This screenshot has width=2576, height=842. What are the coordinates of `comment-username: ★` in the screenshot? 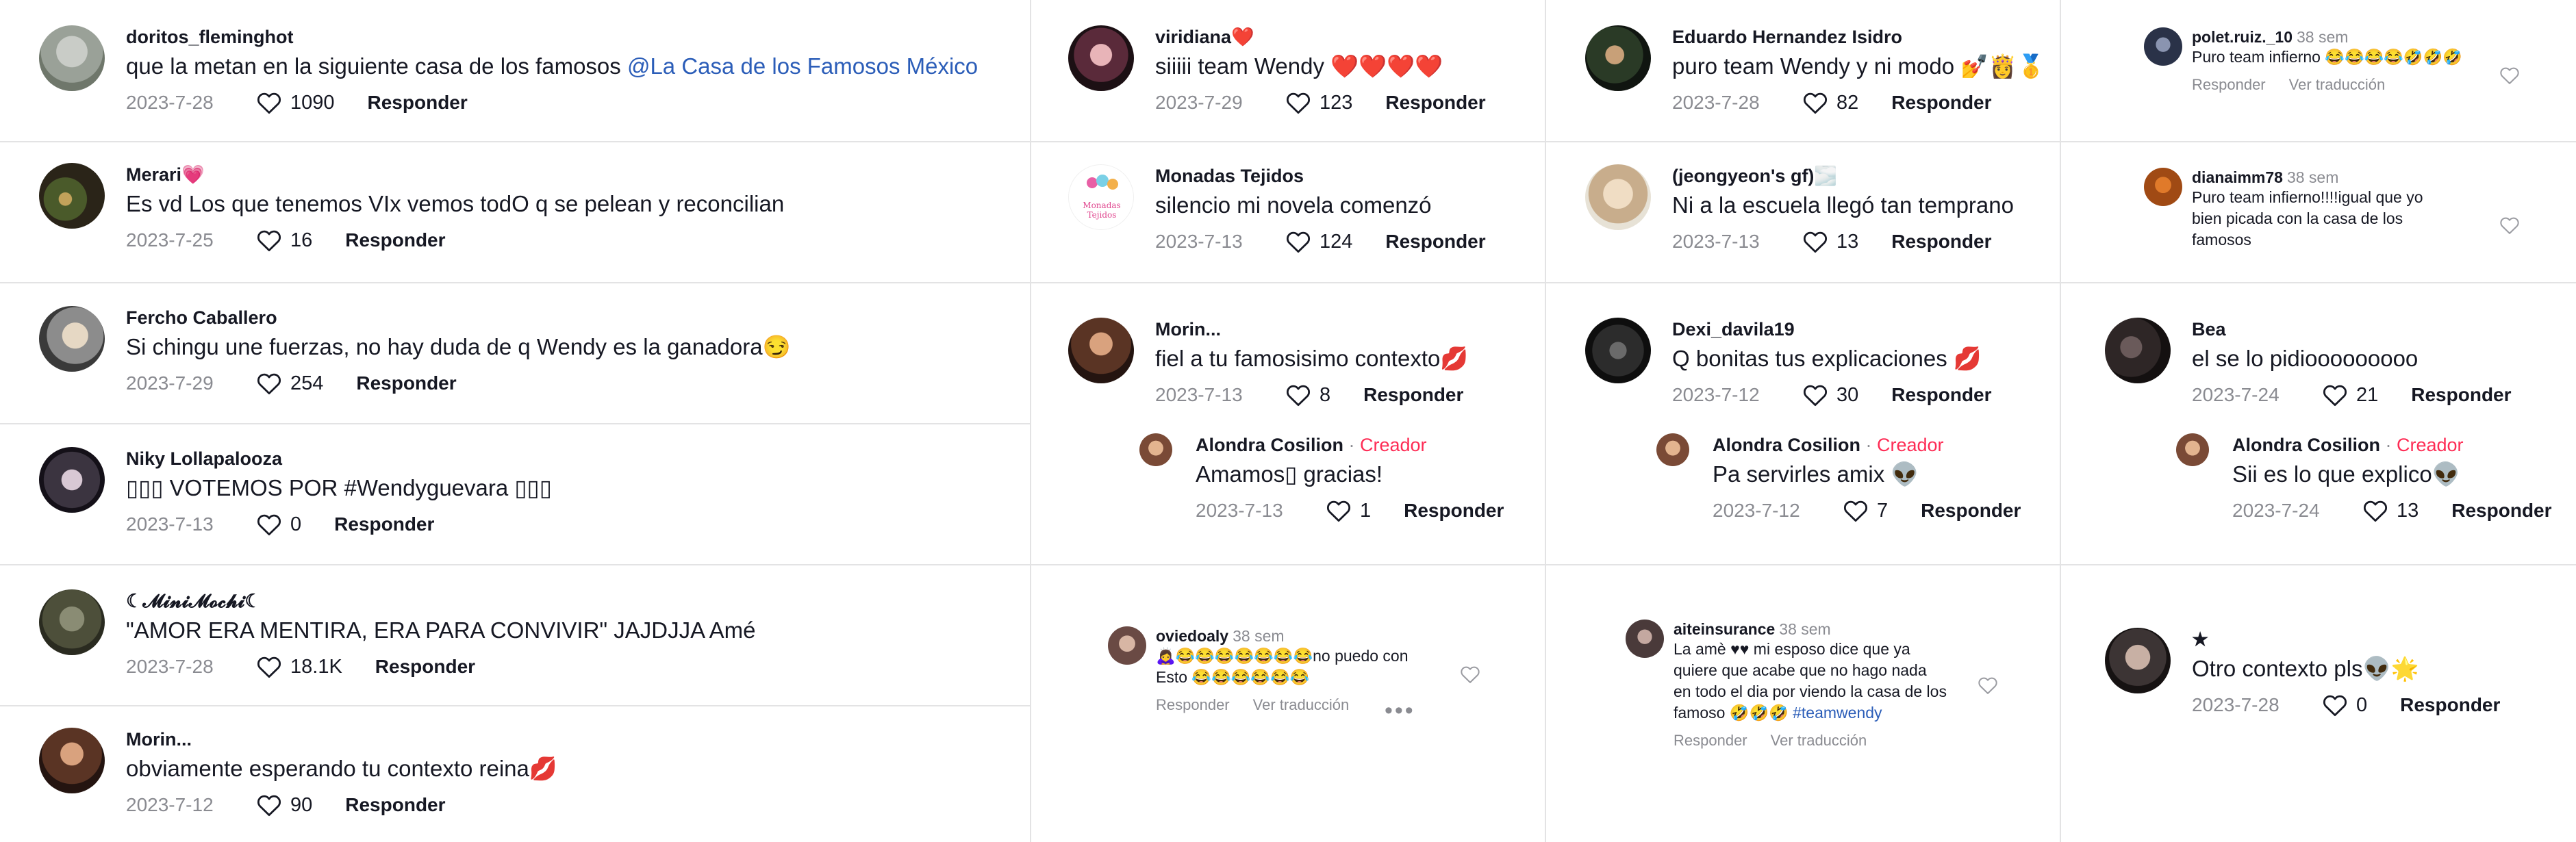 It's located at (2346, 639).